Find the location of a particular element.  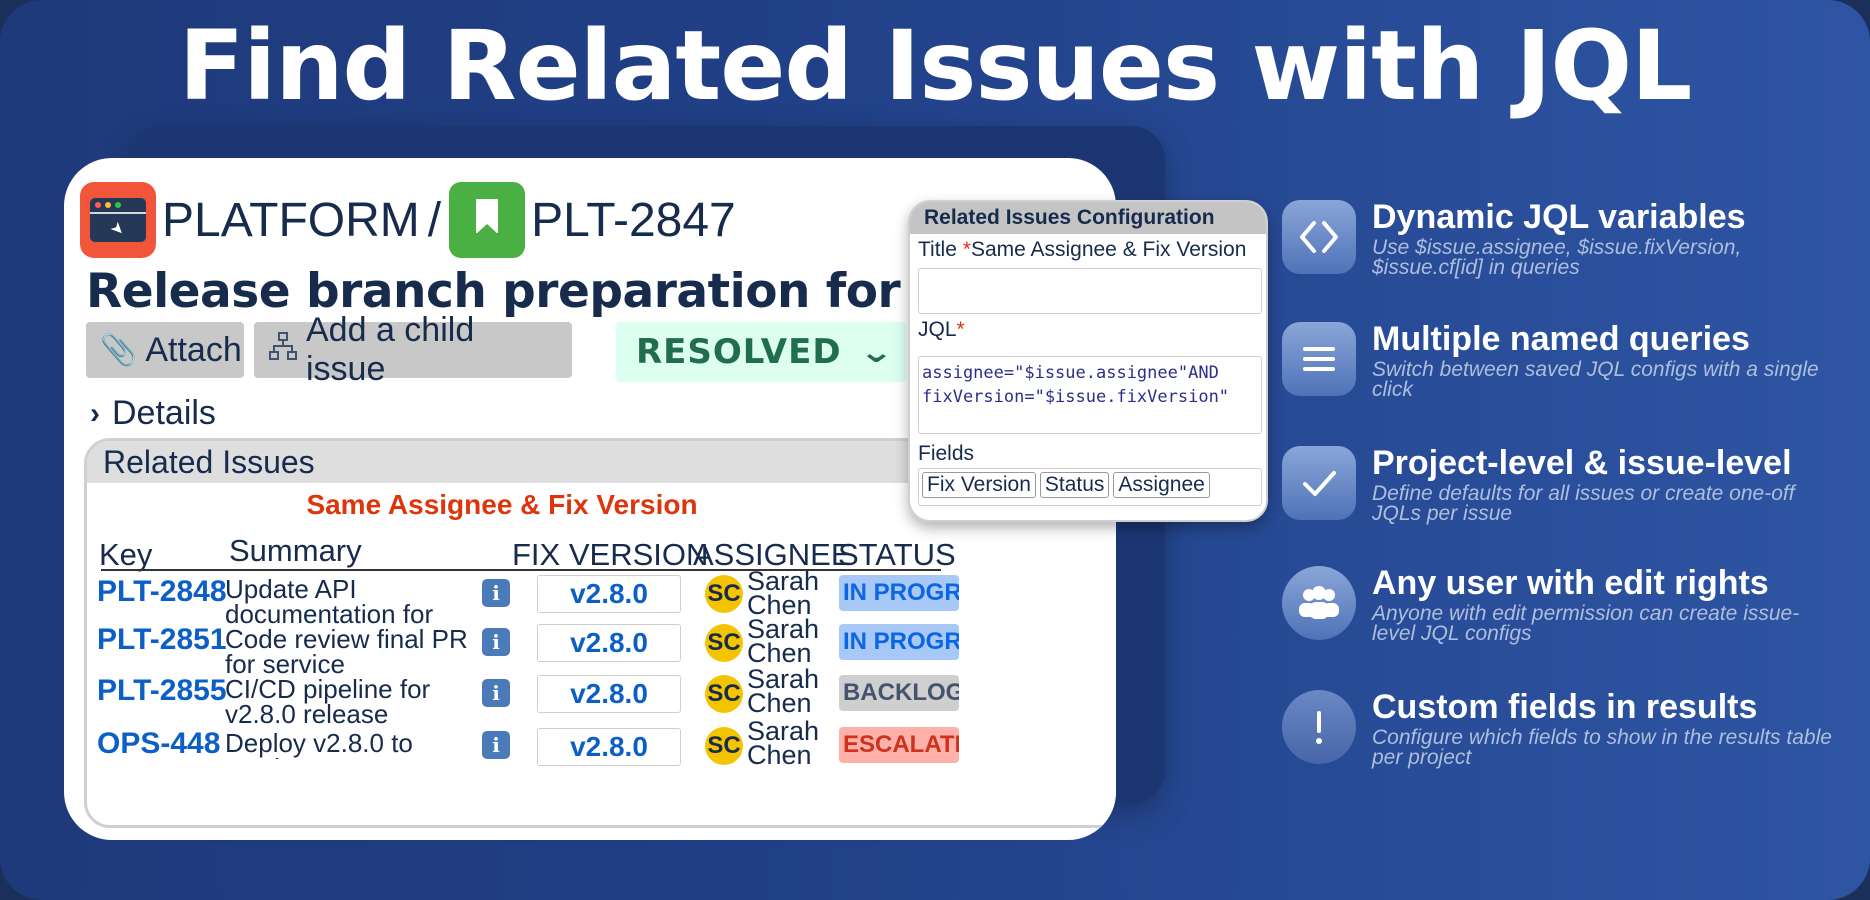

row-key-link: OPS-448 is located at coordinates (158, 744).